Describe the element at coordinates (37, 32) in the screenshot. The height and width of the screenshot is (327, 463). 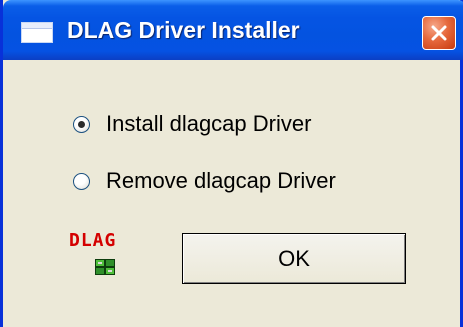
I see `window-icon` at that location.